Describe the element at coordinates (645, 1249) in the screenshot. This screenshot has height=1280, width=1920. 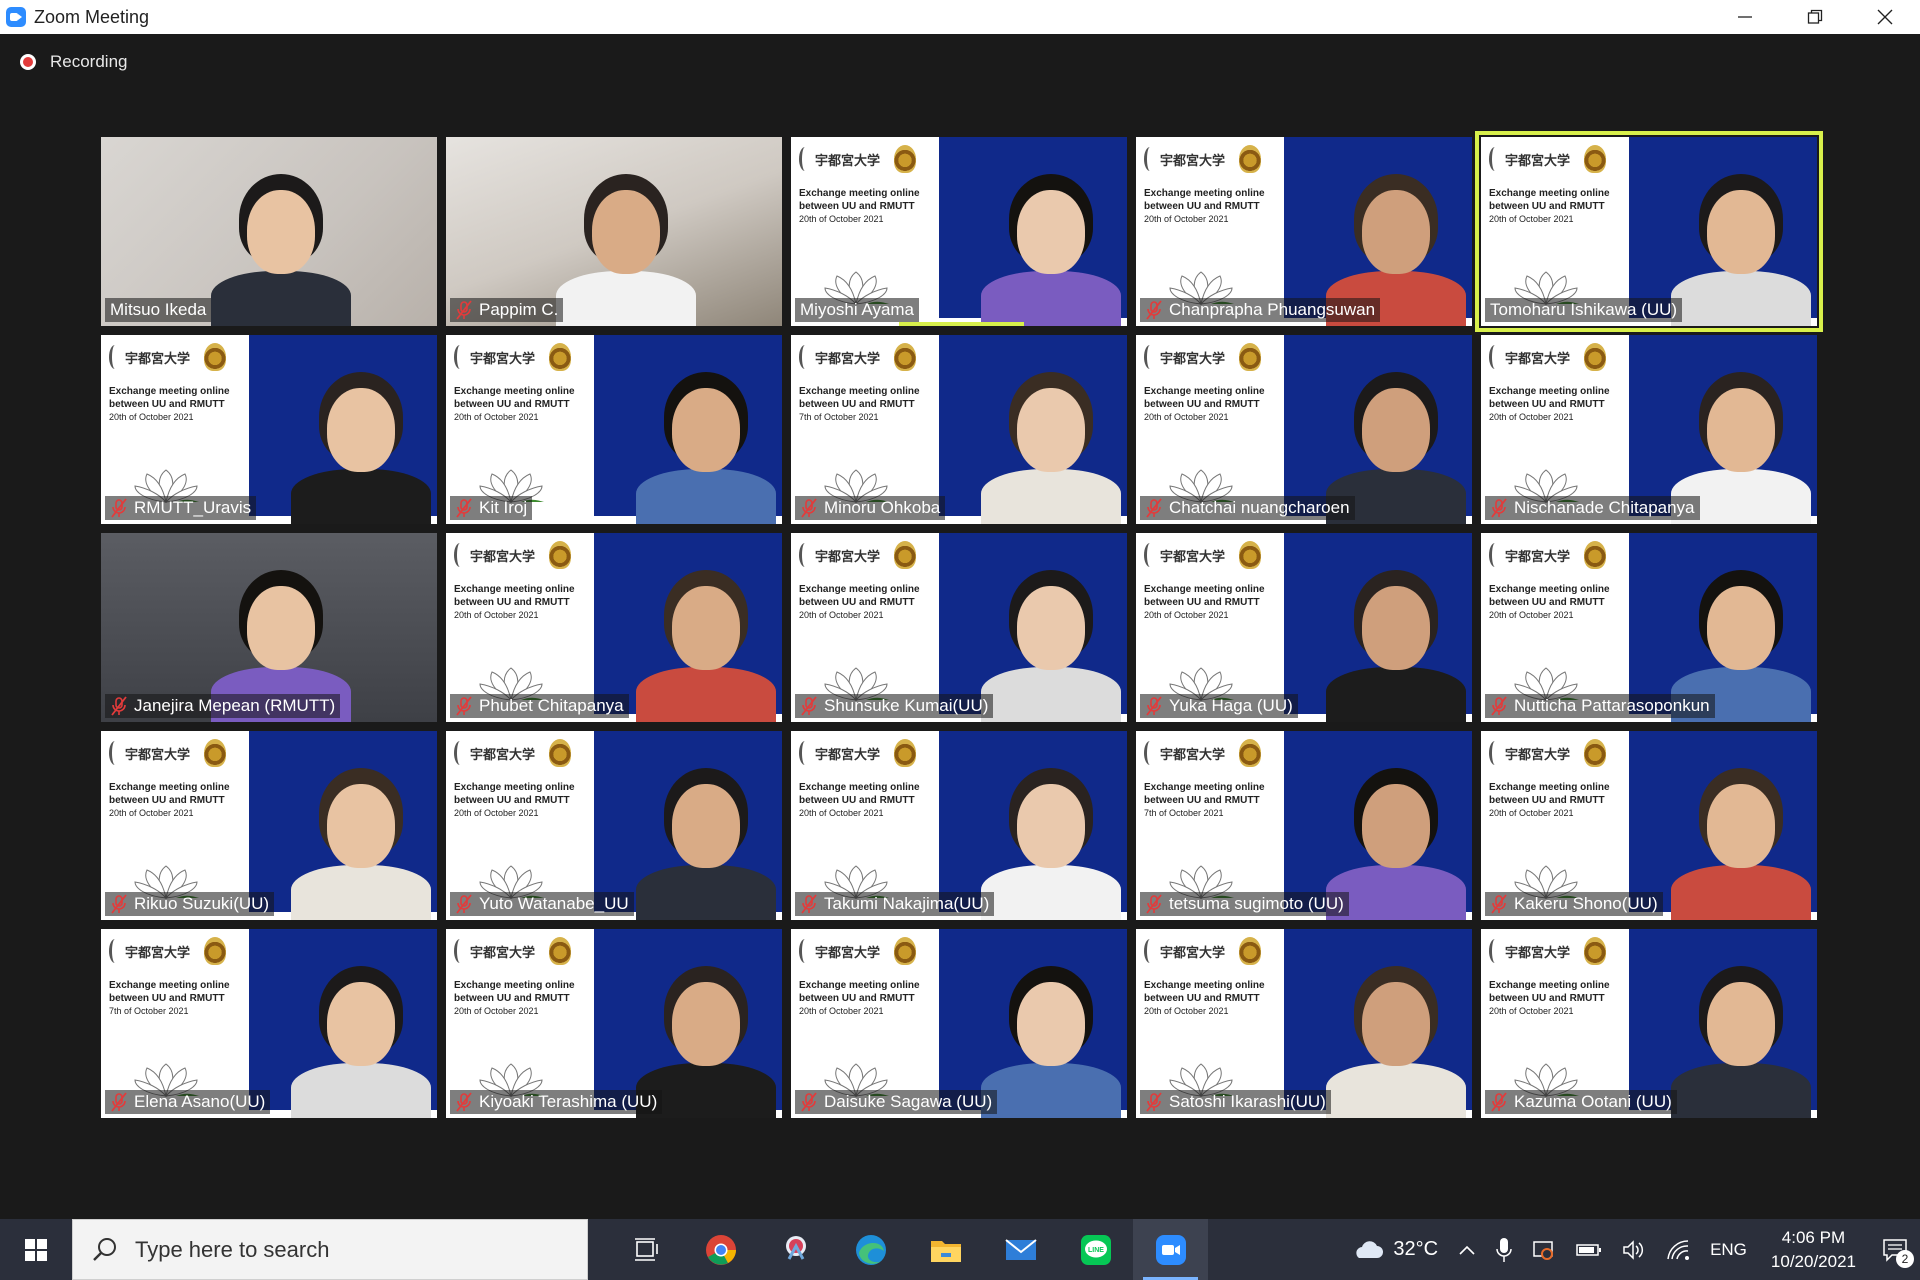
I see `task-view-button` at that location.